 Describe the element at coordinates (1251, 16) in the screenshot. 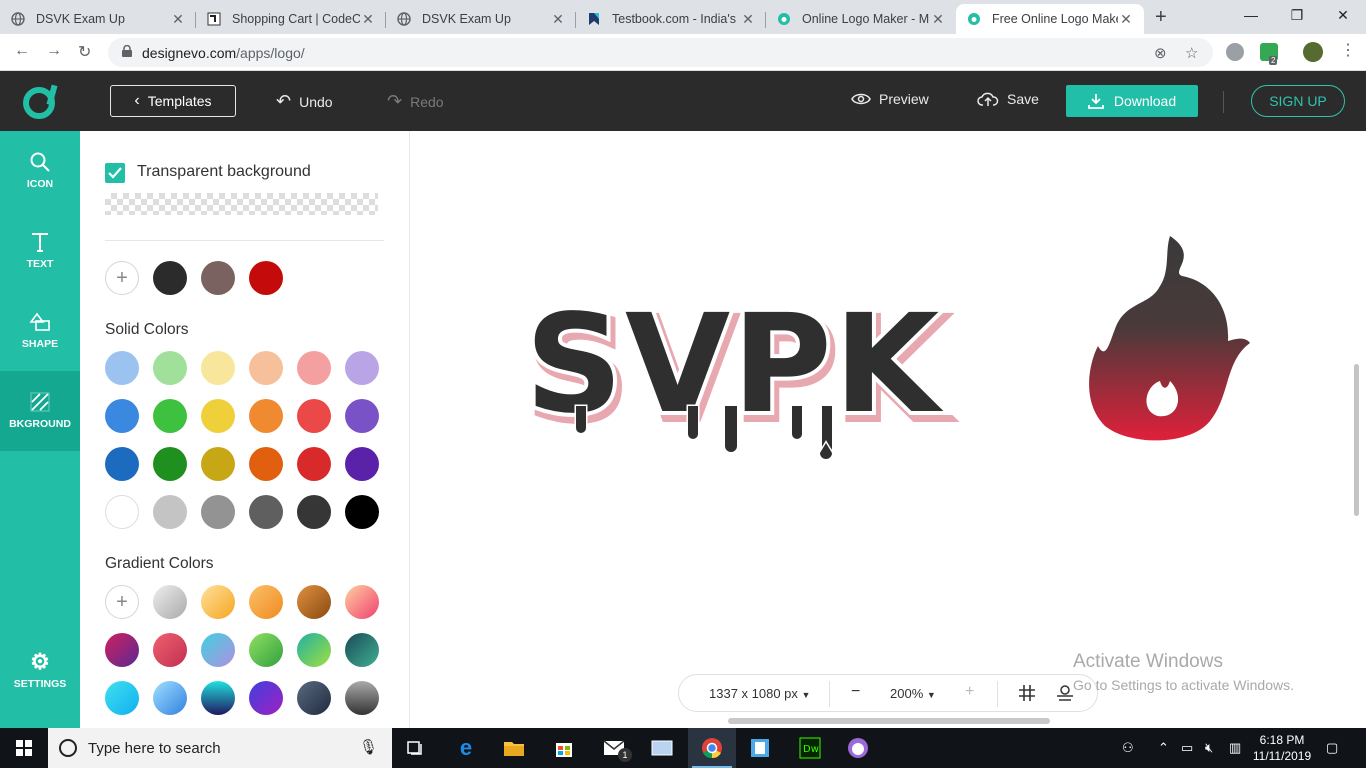

I see `minimize-button: —` at that location.